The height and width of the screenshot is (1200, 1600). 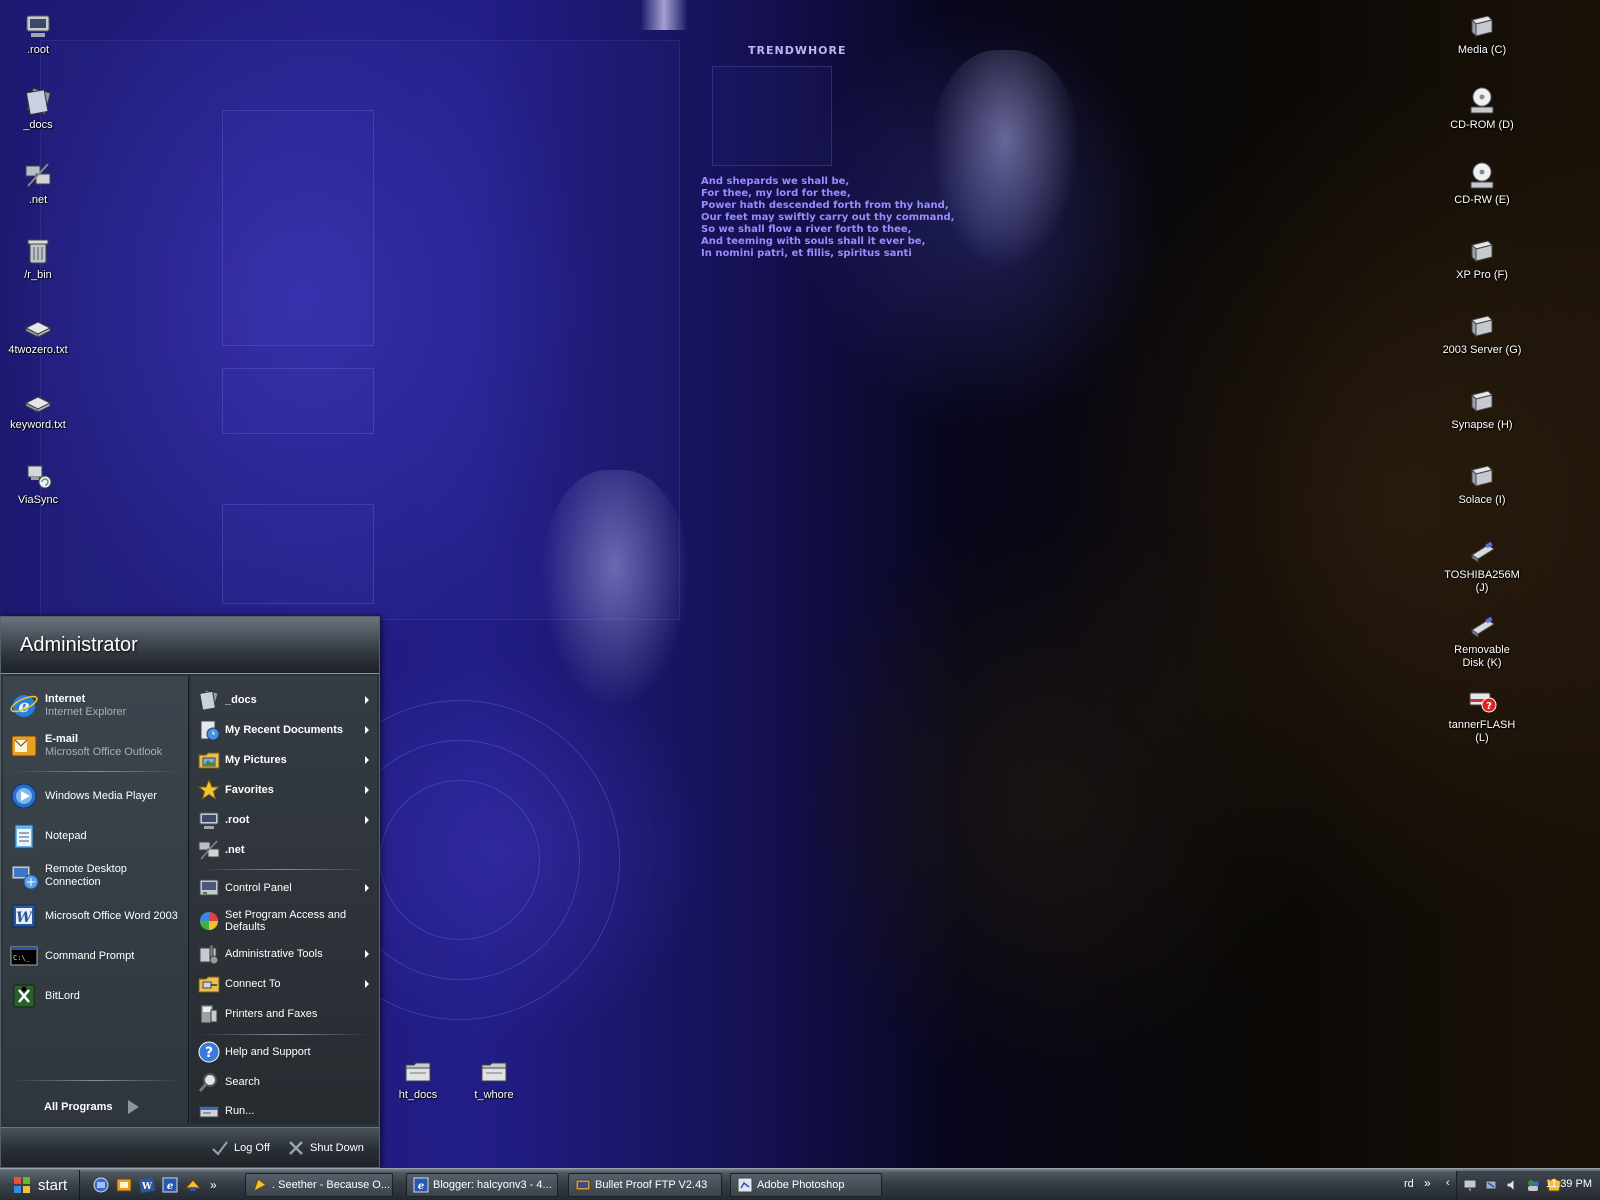 What do you see at coordinates (285, 700) in the screenshot?
I see `place-docs: _docs` at bounding box center [285, 700].